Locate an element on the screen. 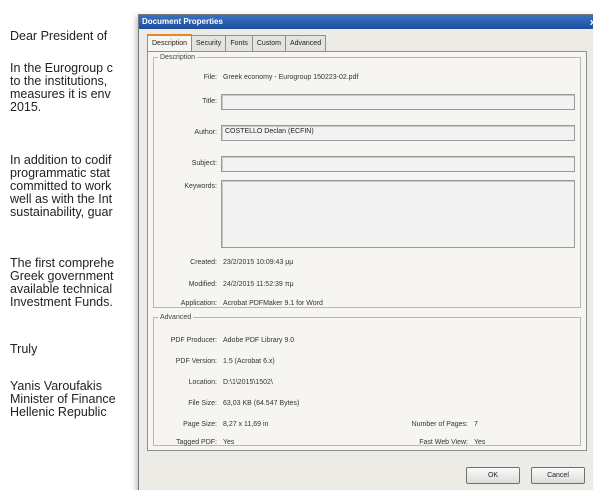  advanced-legend: Advanced is located at coordinates (176, 317).